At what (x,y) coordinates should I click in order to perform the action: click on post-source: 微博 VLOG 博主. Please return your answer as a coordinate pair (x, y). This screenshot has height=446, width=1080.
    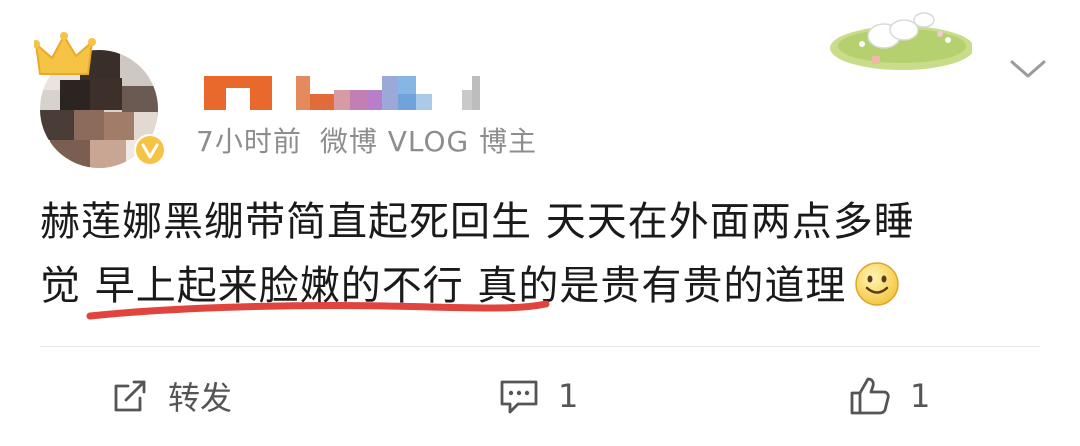
    Looking at the image, I should click on (428, 141).